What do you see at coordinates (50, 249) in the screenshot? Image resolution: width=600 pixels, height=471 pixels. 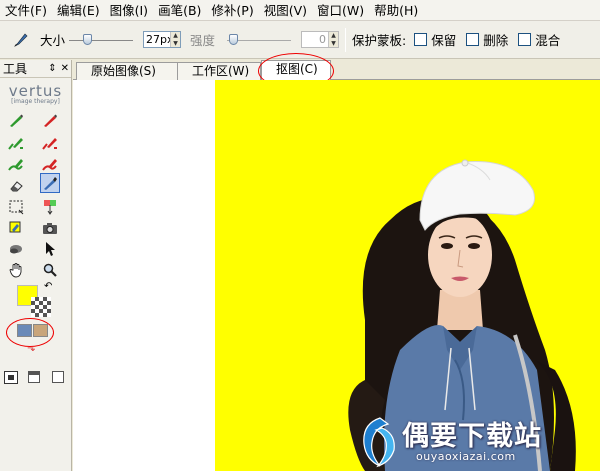 I see `pointer-icon` at bounding box center [50, 249].